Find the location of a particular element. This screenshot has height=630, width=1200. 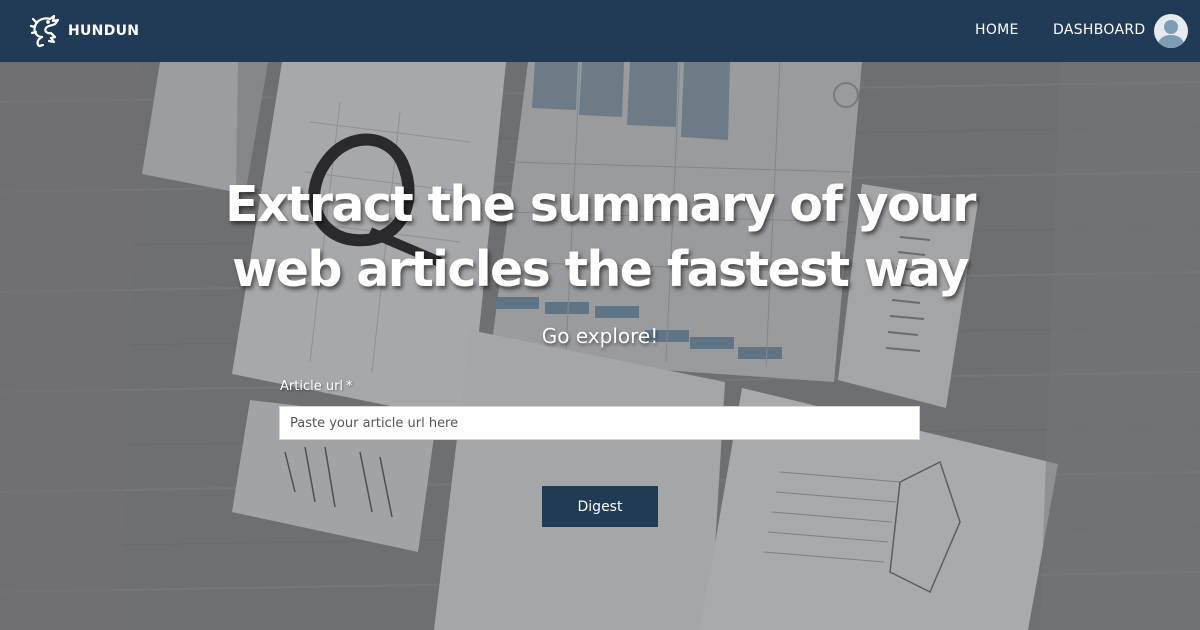

hero-subheadline: Go explore! is located at coordinates (600, 336).